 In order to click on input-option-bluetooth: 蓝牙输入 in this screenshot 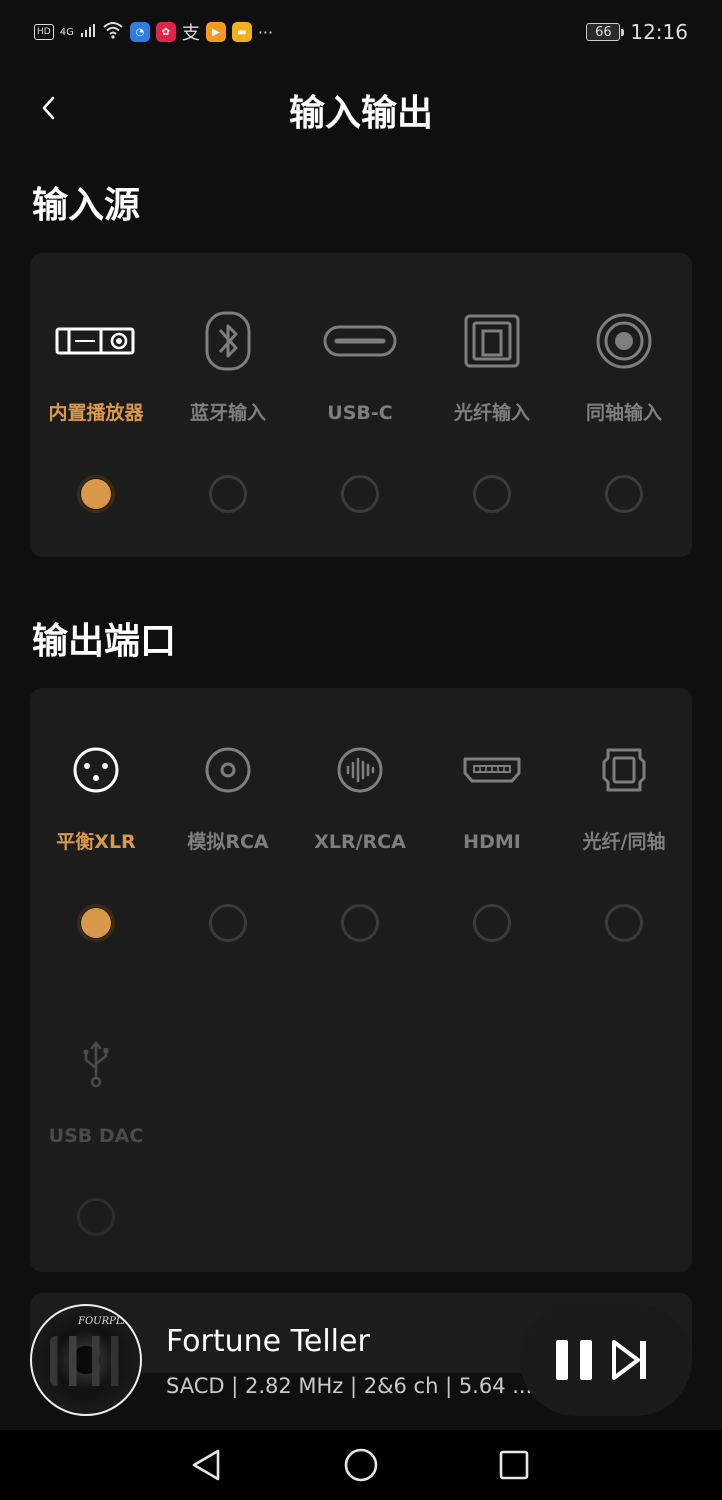, I will do `click(228, 411)`.